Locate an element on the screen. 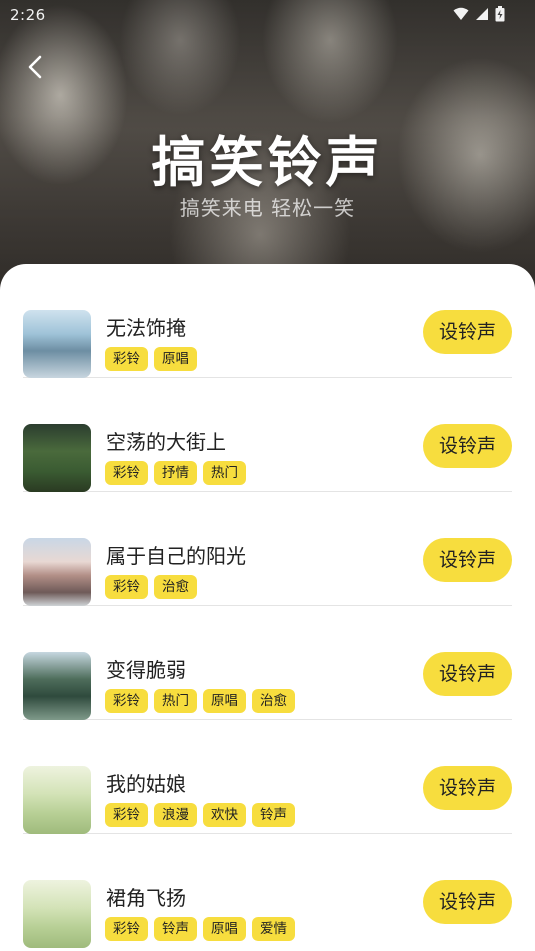 The width and height of the screenshot is (535, 951). tag-list: 彩铃 原唱 is located at coordinates (151, 359).